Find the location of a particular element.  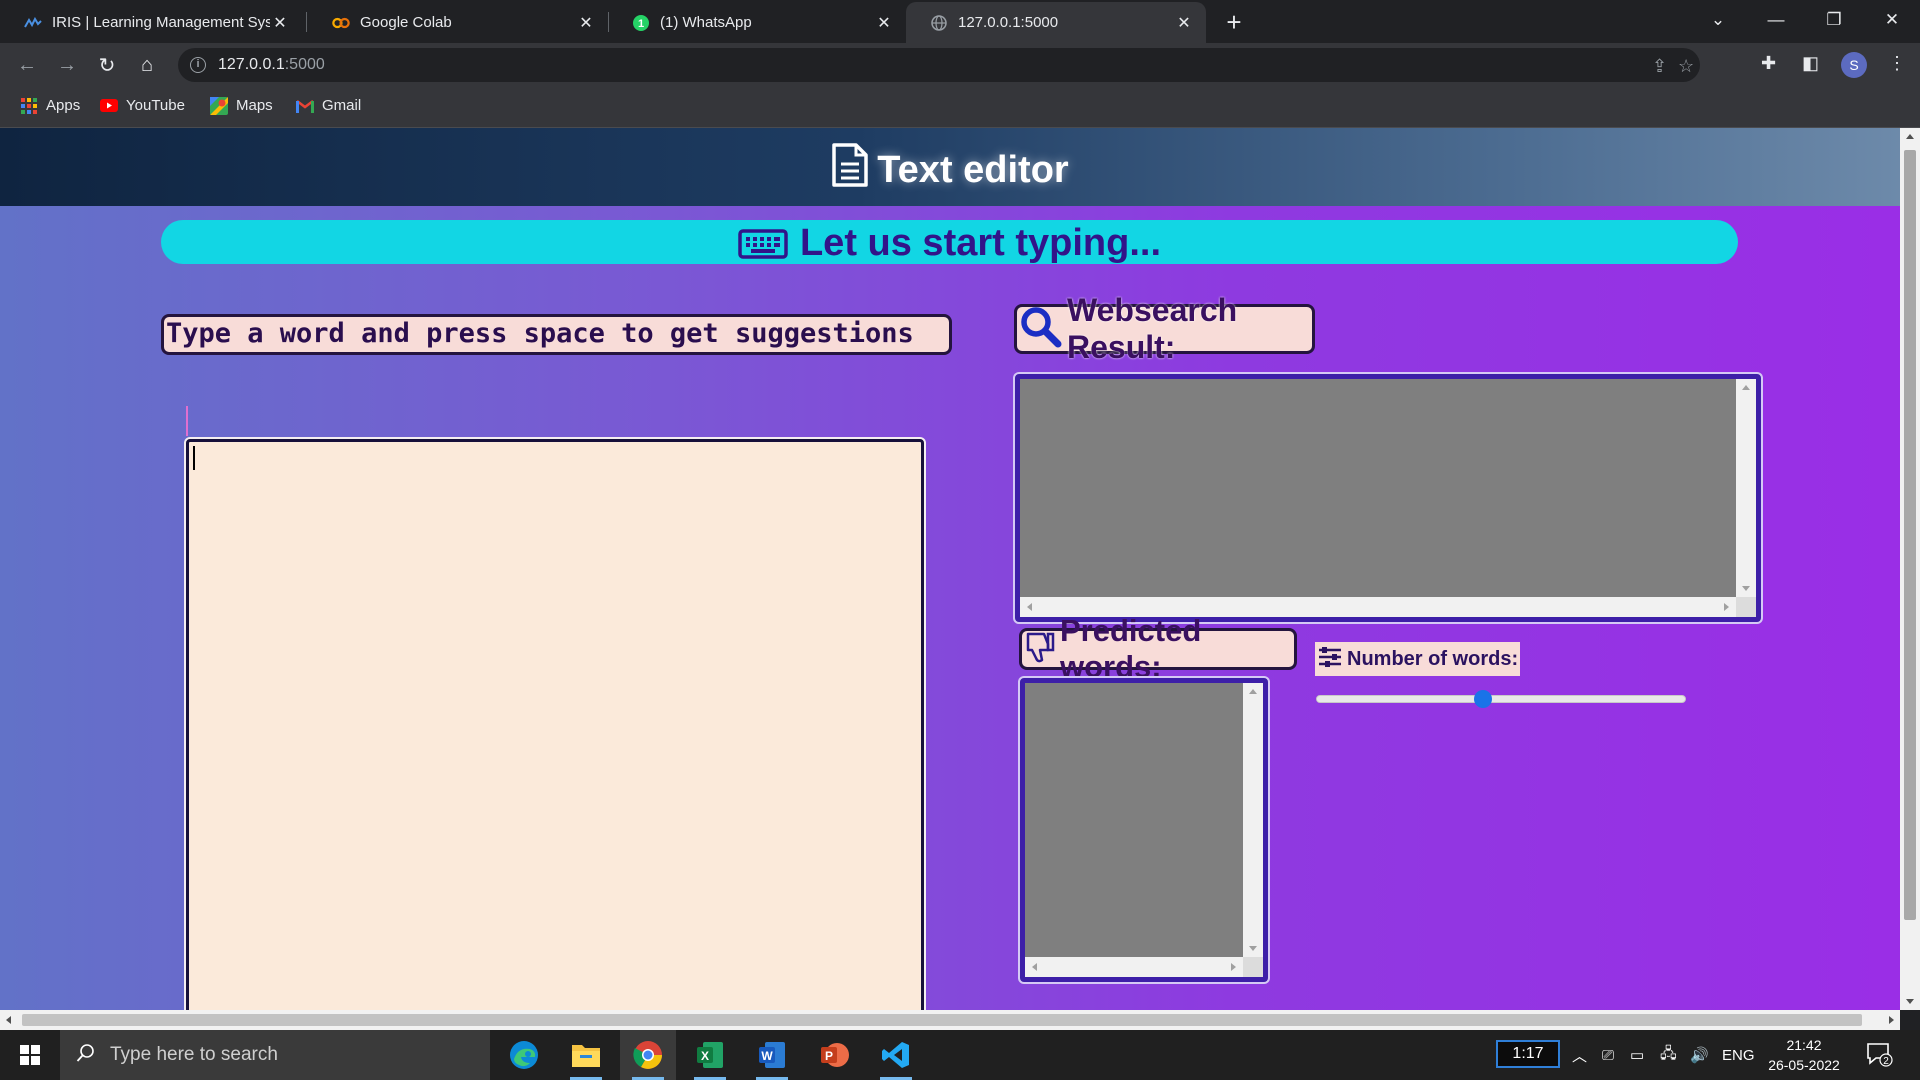

page-vertical-scrollbar is located at coordinates (1910, 569).